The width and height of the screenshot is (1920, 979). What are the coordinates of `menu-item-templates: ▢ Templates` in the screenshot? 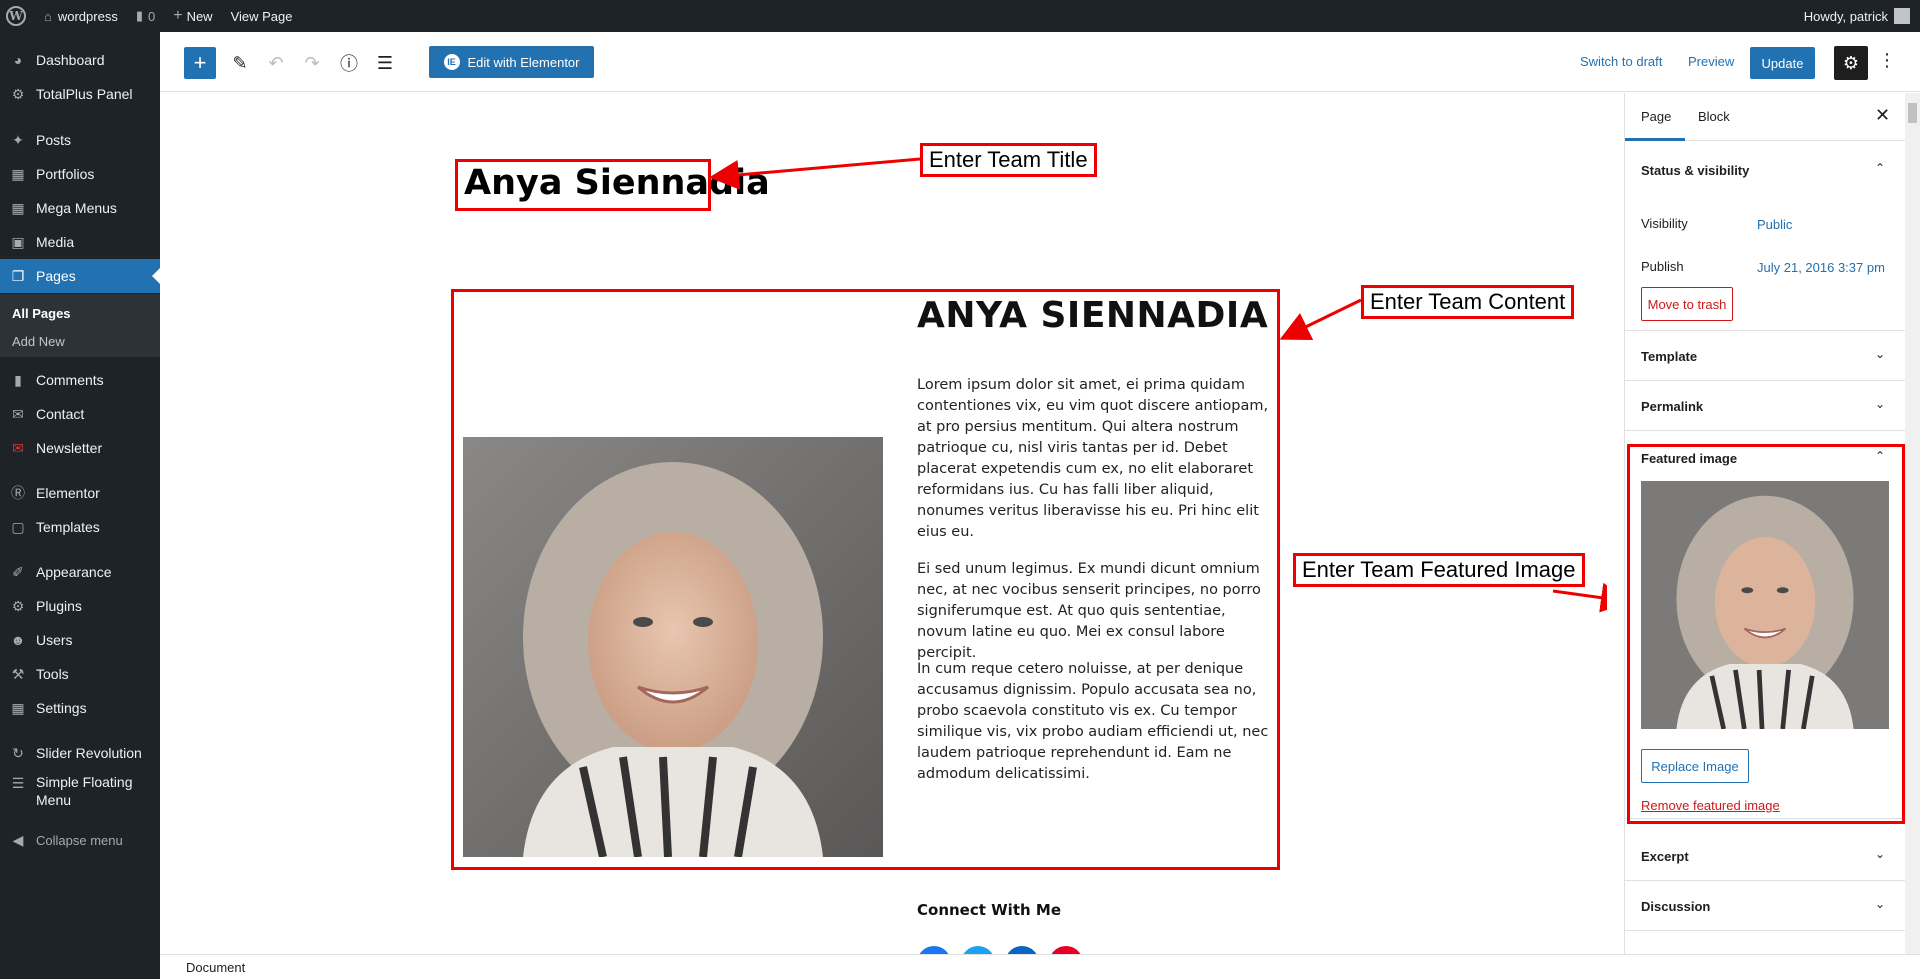 It's located at (80, 527).